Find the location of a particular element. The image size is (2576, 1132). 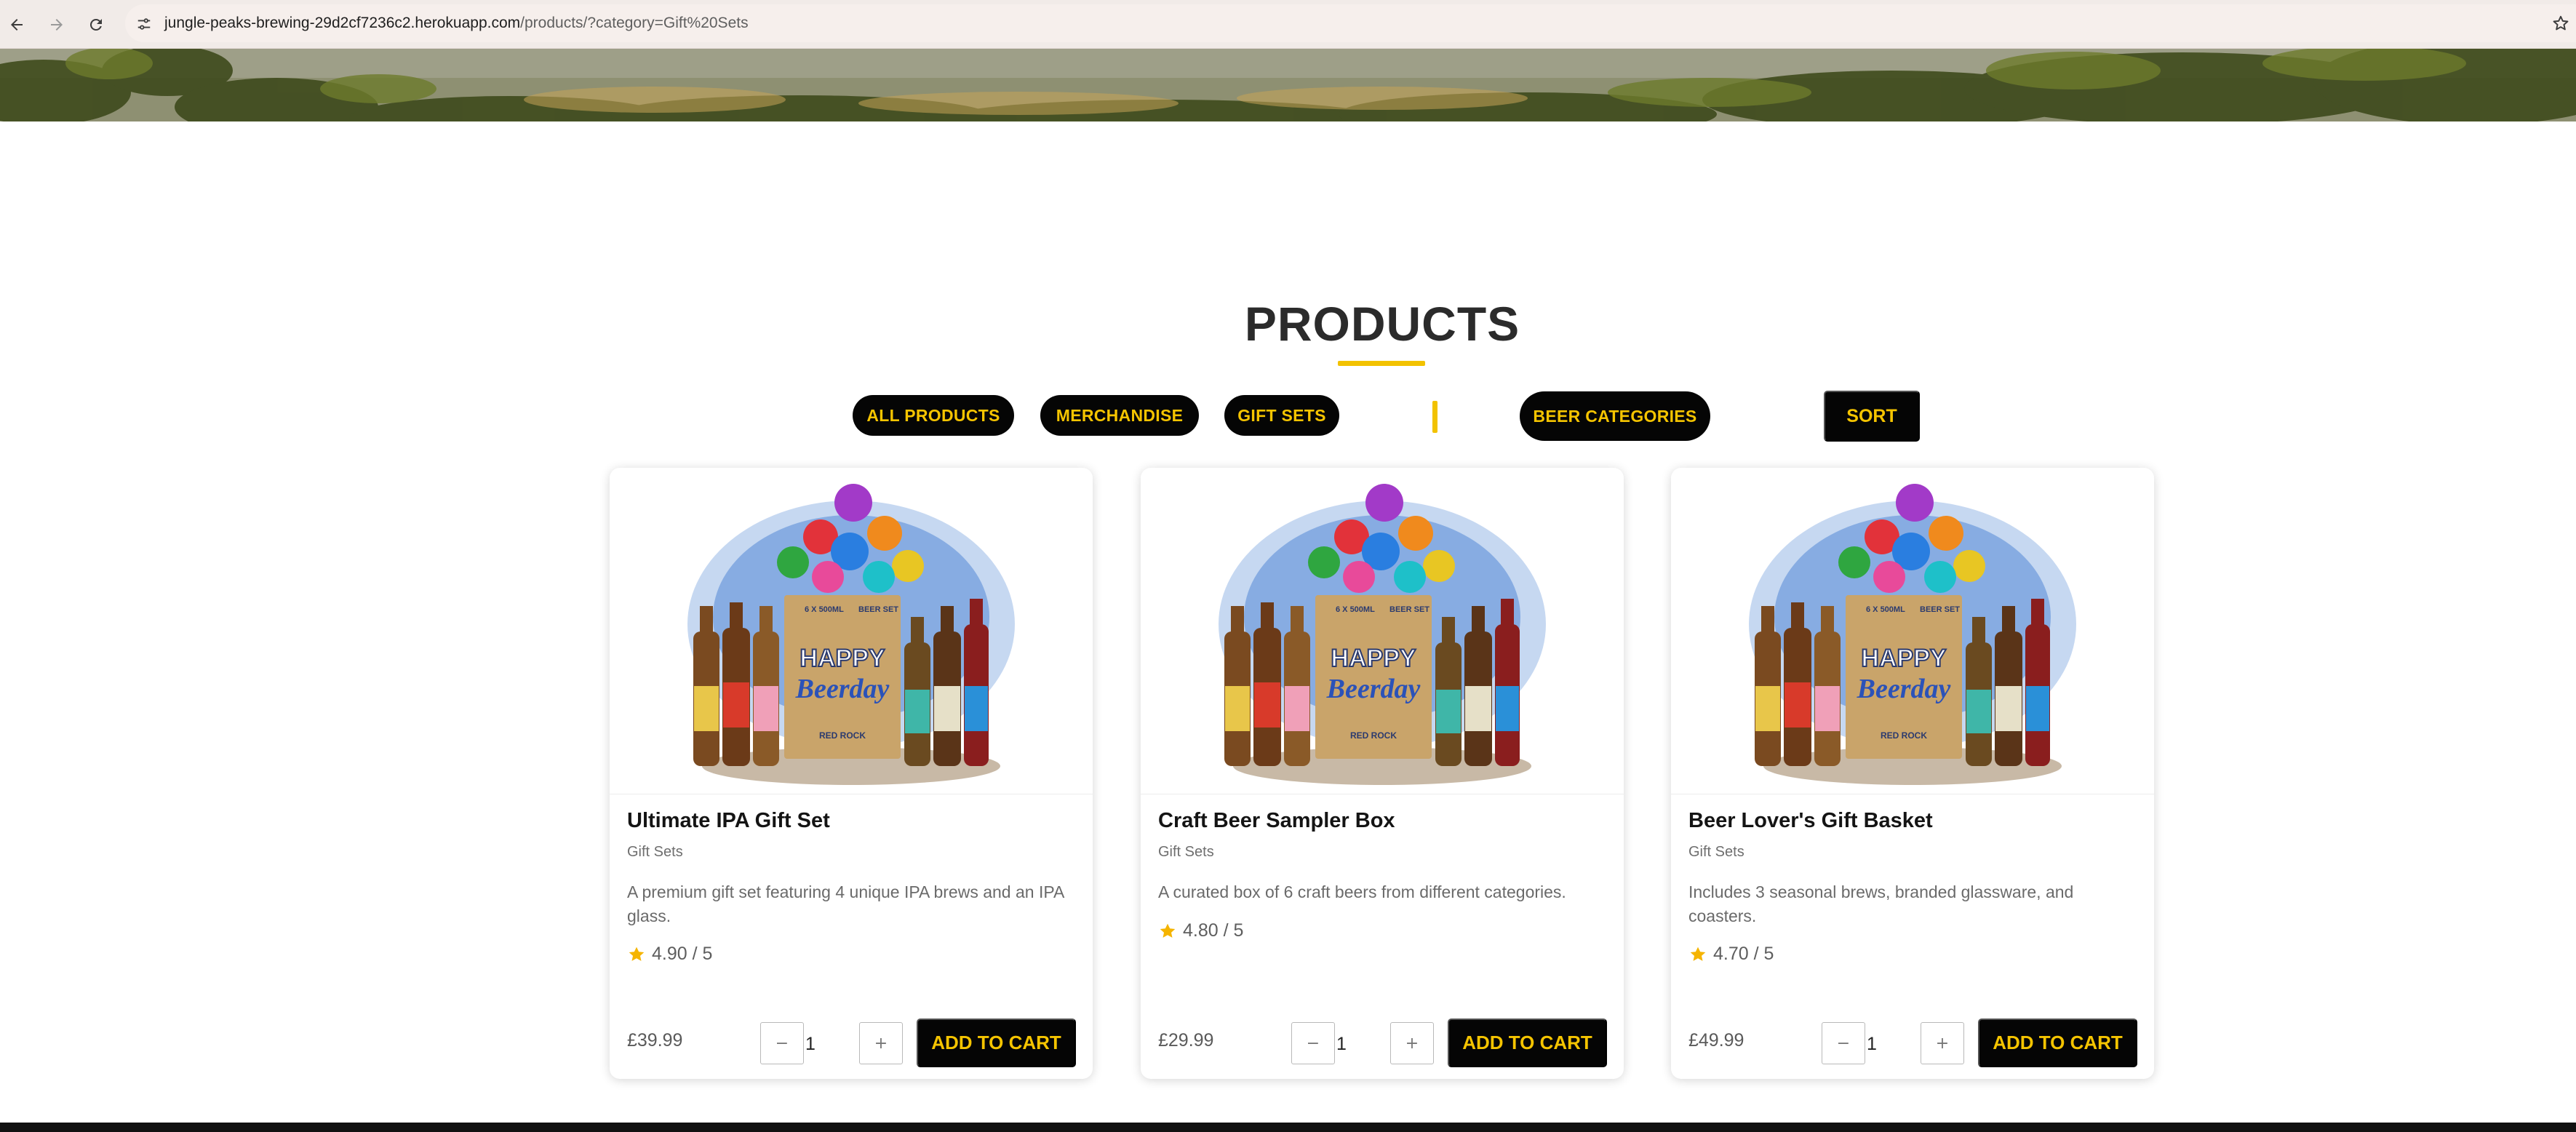

beer-categories-dropdown: BEER CATEGORIES is located at coordinates (1615, 416).